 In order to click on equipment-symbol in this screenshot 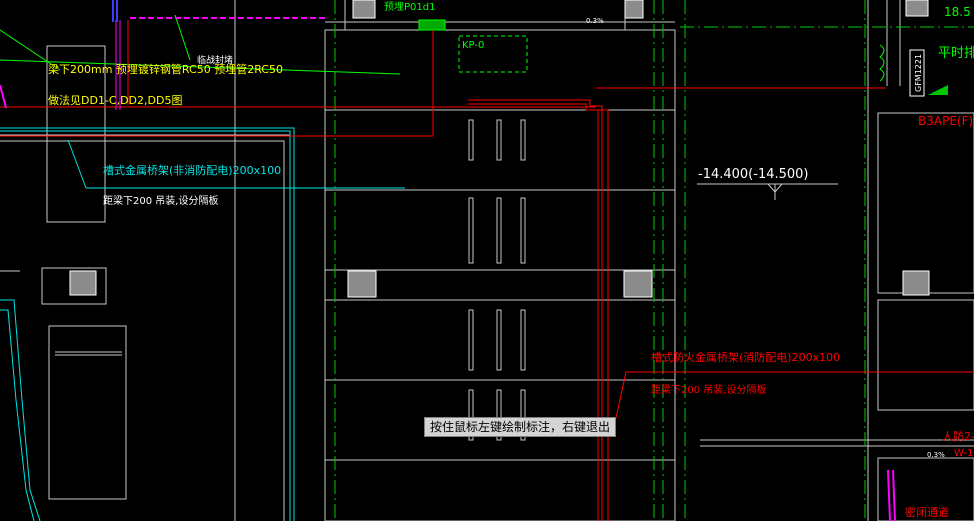, I will do `click(938, 90)`.